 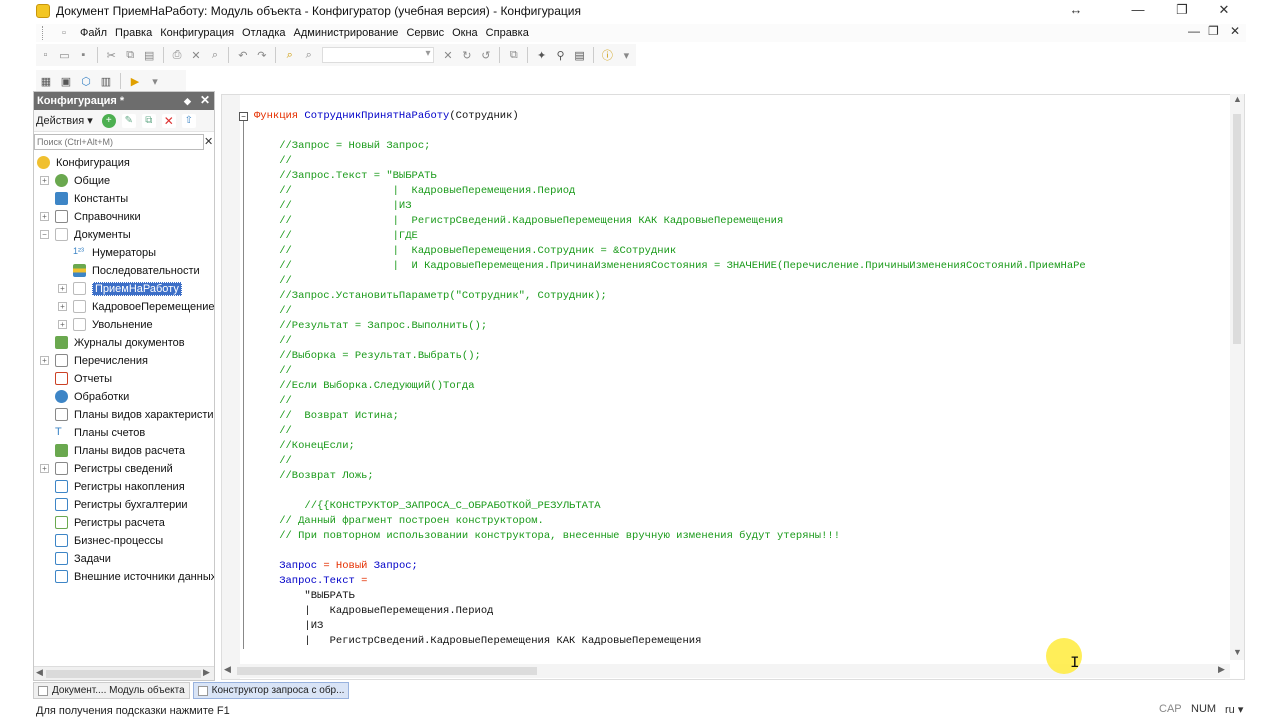 What do you see at coordinates (120, 342) in the screenshot?
I see `tree-node-document-journals: Журналы документов` at bounding box center [120, 342].